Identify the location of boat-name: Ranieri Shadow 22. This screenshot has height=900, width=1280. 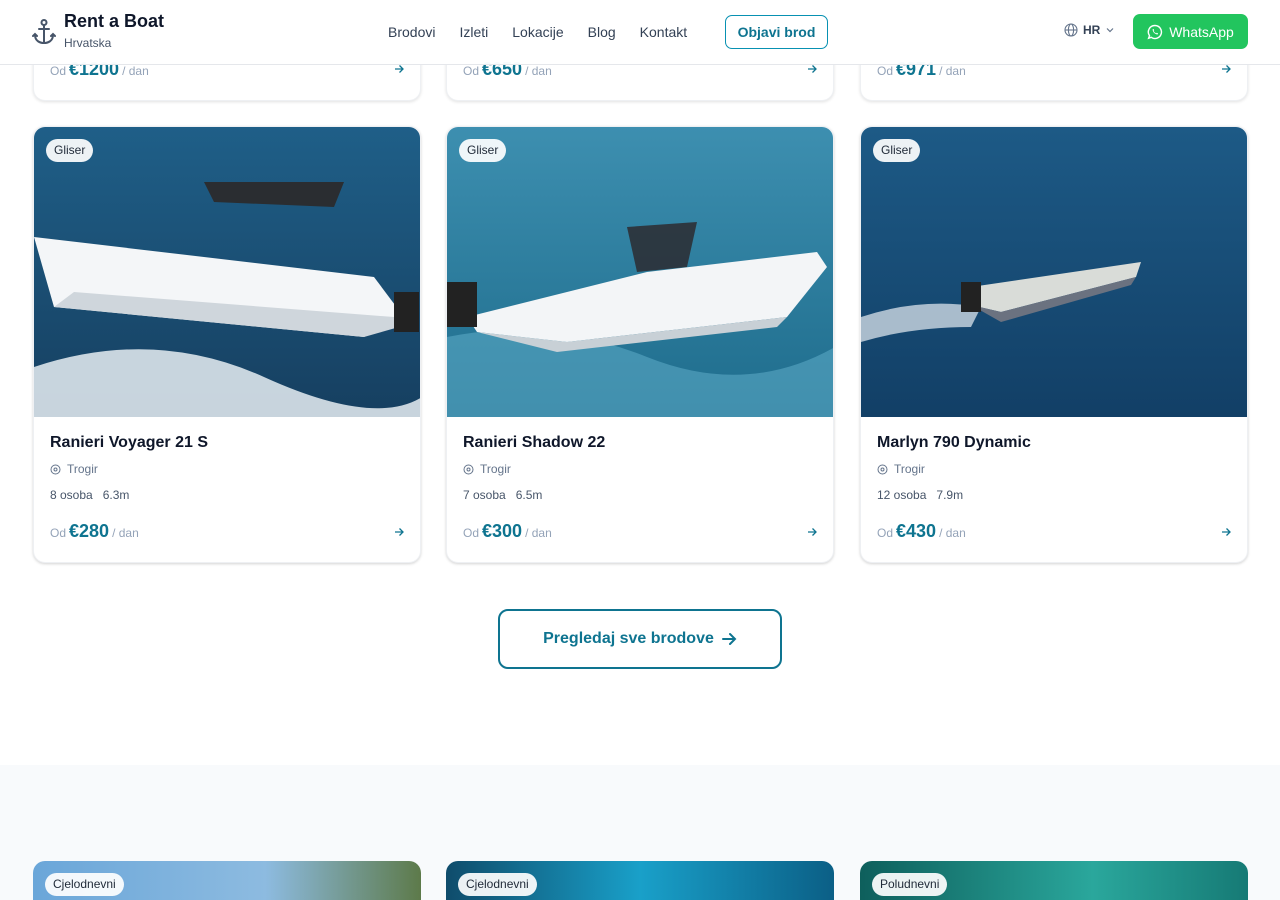
(640, 443).